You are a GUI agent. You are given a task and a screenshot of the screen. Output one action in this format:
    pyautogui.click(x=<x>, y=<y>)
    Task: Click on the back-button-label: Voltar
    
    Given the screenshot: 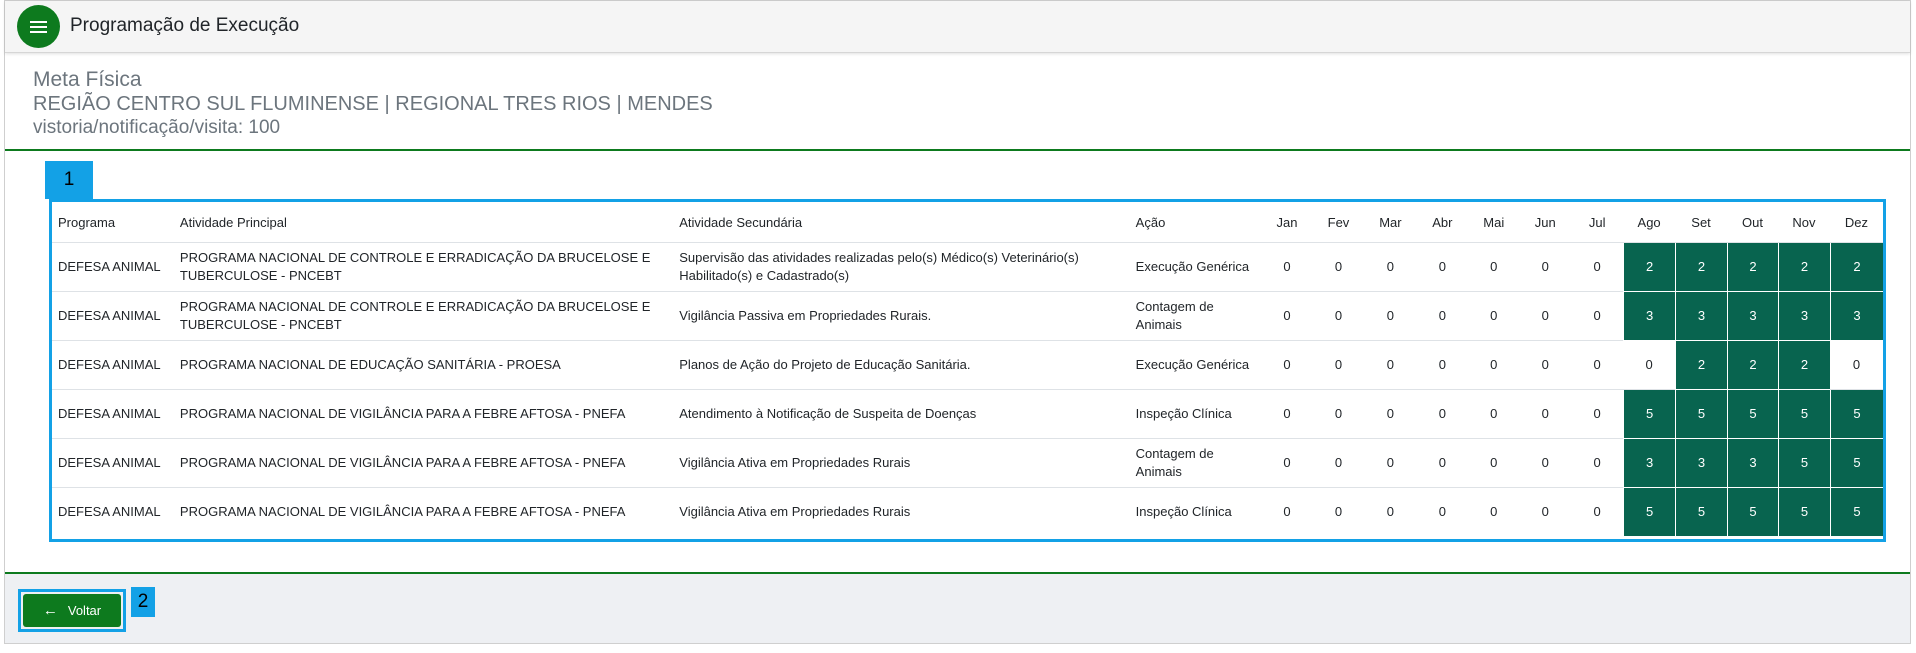 What is the action you would take?
    pyautogui.click(x=84, y=610)
    